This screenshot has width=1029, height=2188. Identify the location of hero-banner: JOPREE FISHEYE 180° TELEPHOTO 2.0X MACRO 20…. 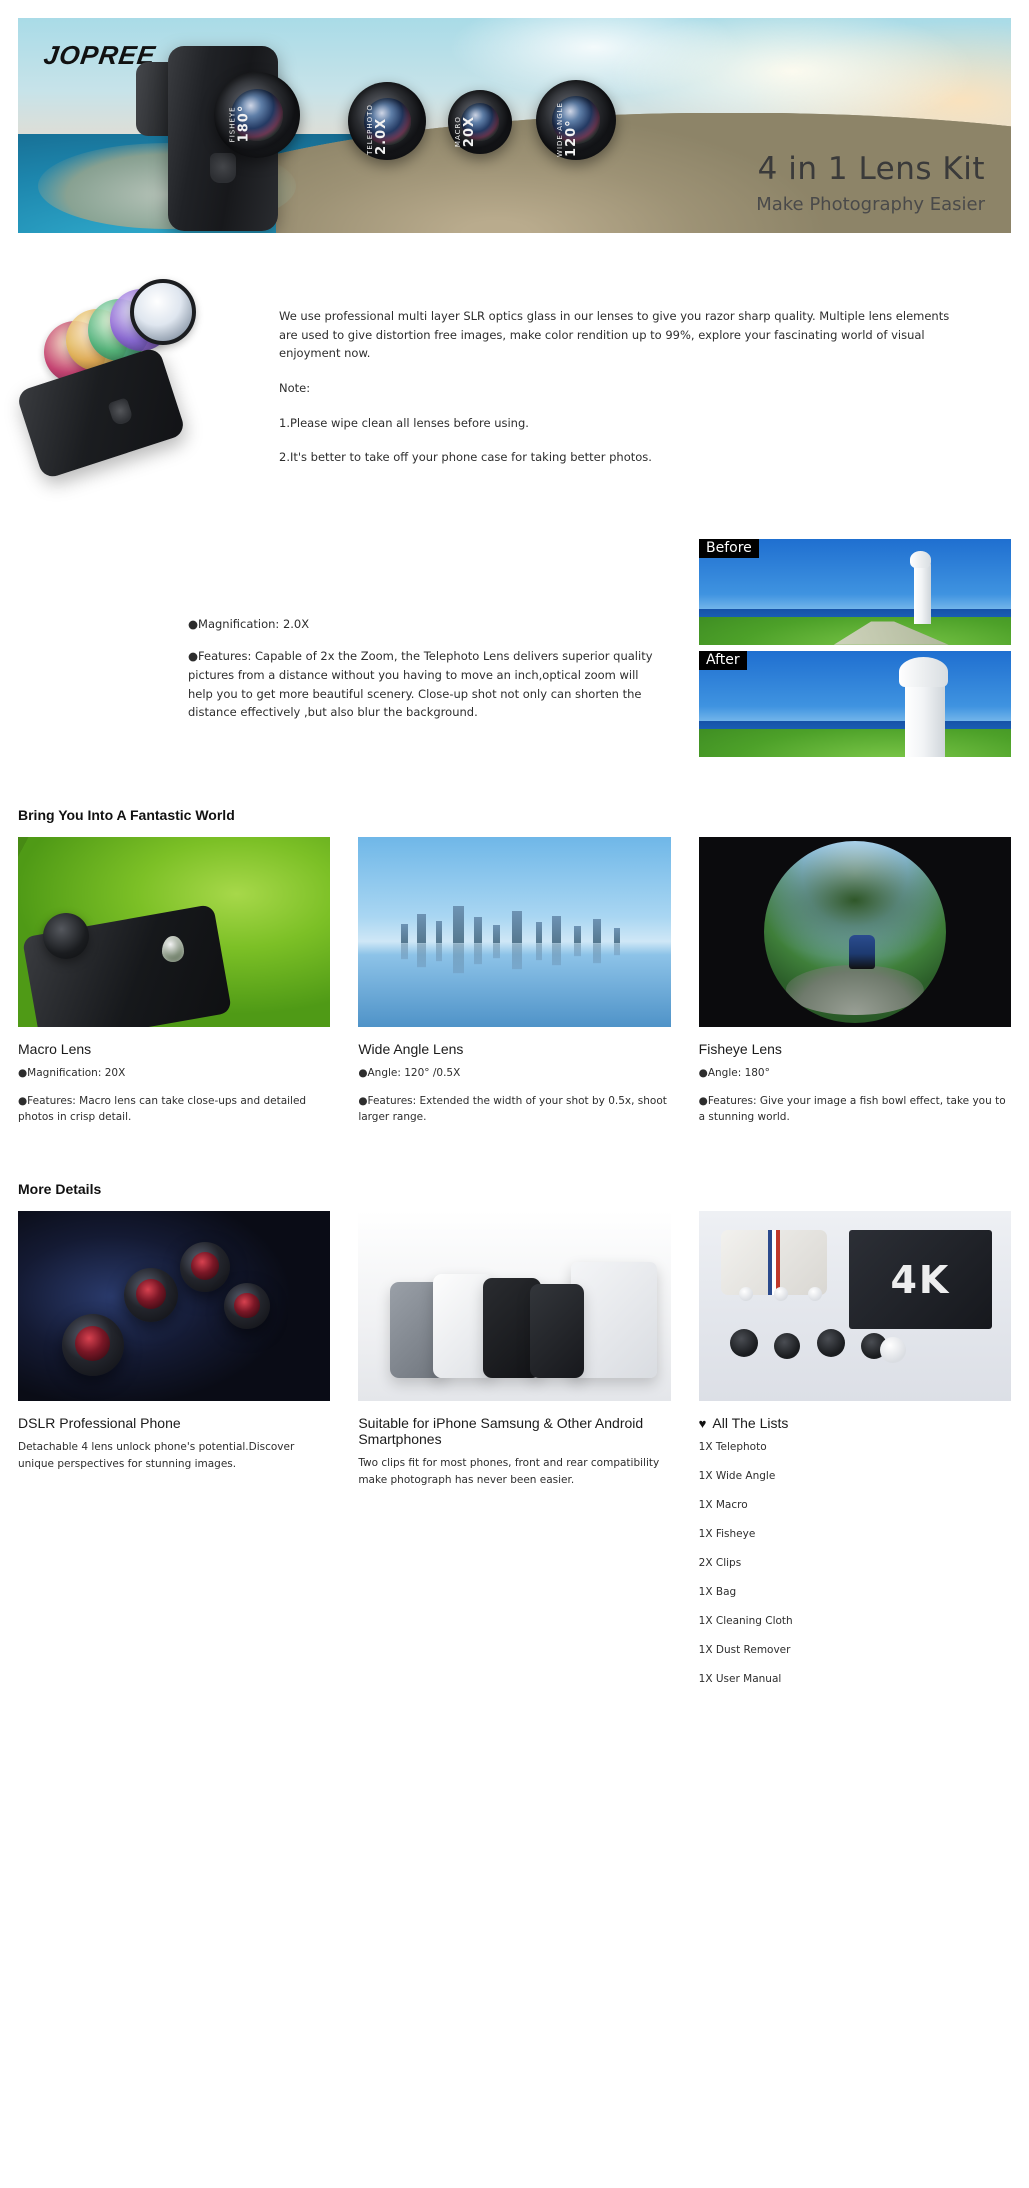
(514, 125).